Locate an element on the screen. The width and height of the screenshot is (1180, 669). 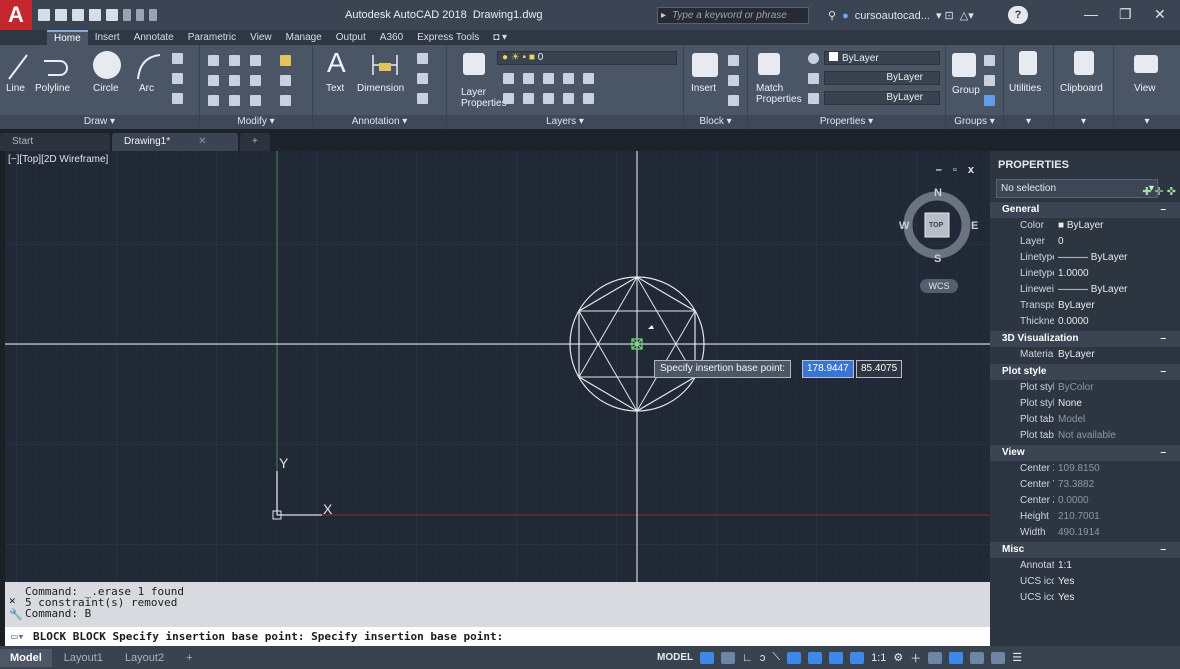
property-value: ——— ByLayer is located at coordinates (1090, 258).